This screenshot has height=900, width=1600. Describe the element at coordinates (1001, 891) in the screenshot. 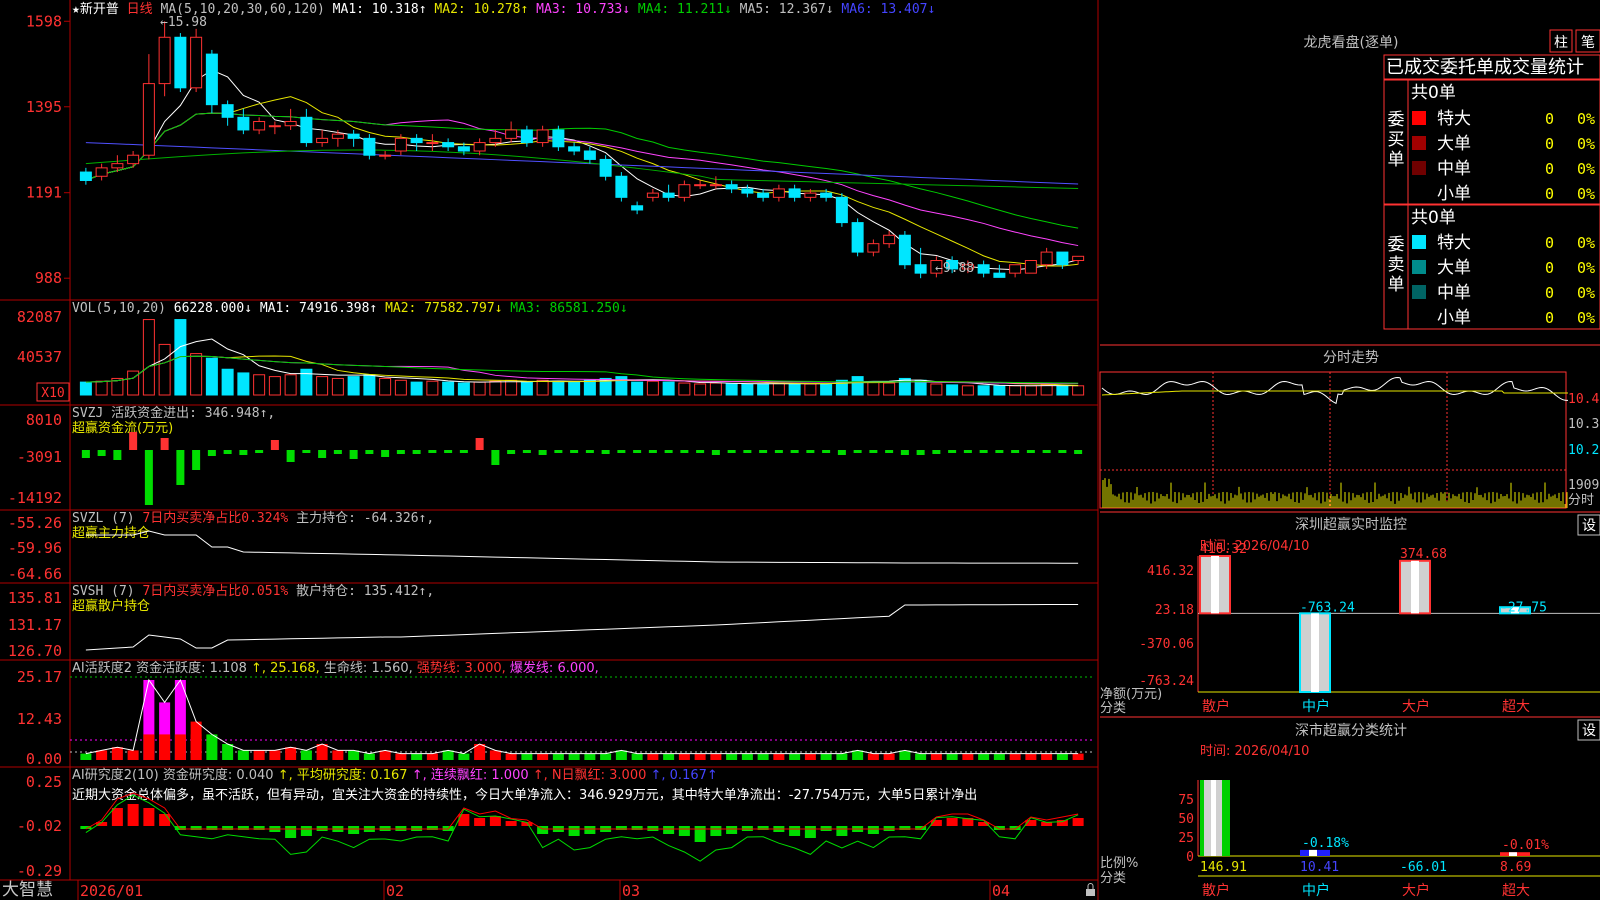

I see `x-axis-label: 04` at that location.